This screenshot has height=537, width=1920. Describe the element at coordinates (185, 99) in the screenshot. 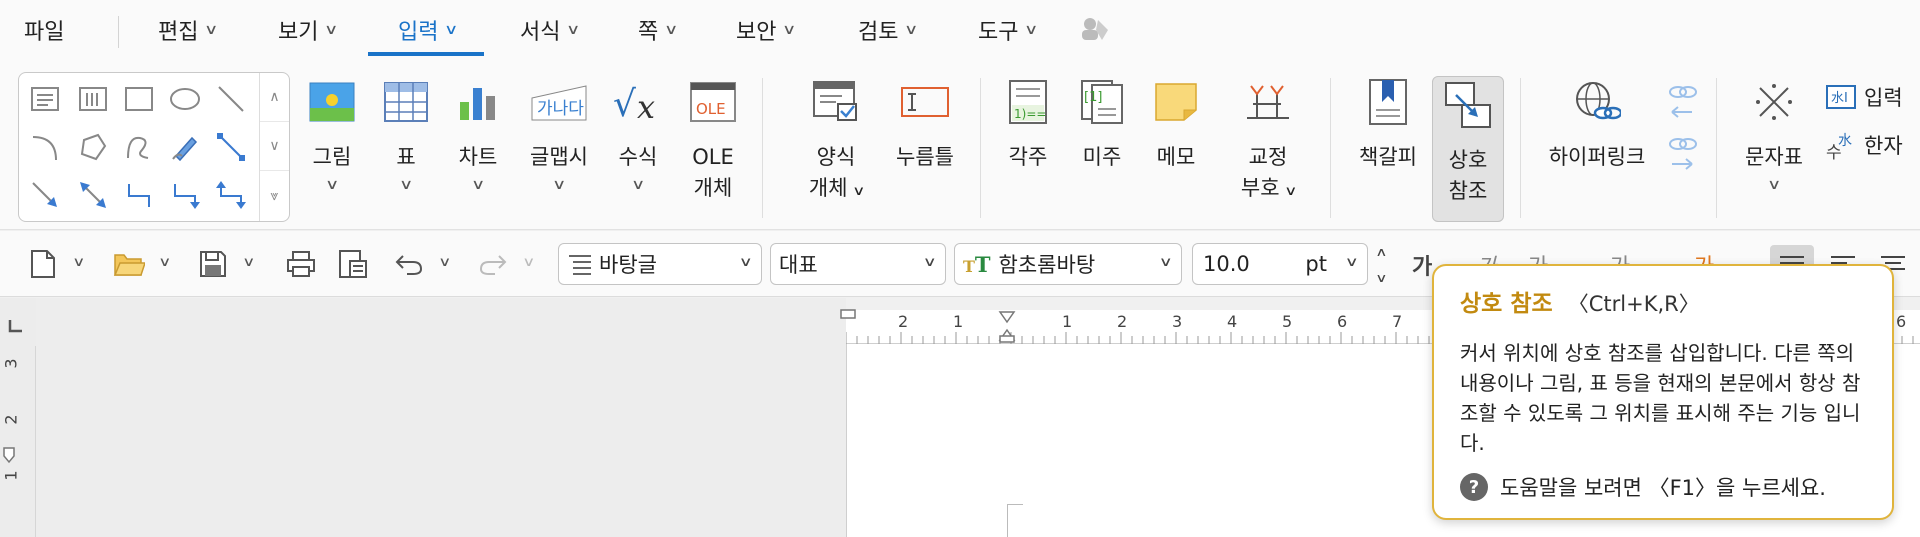

I see `ellipse-icon` at that location.